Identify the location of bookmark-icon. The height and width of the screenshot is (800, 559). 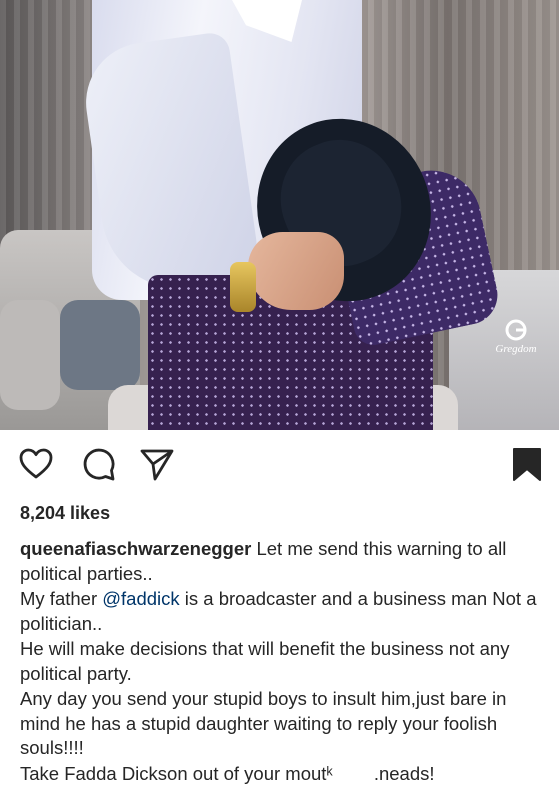
(527, 464).